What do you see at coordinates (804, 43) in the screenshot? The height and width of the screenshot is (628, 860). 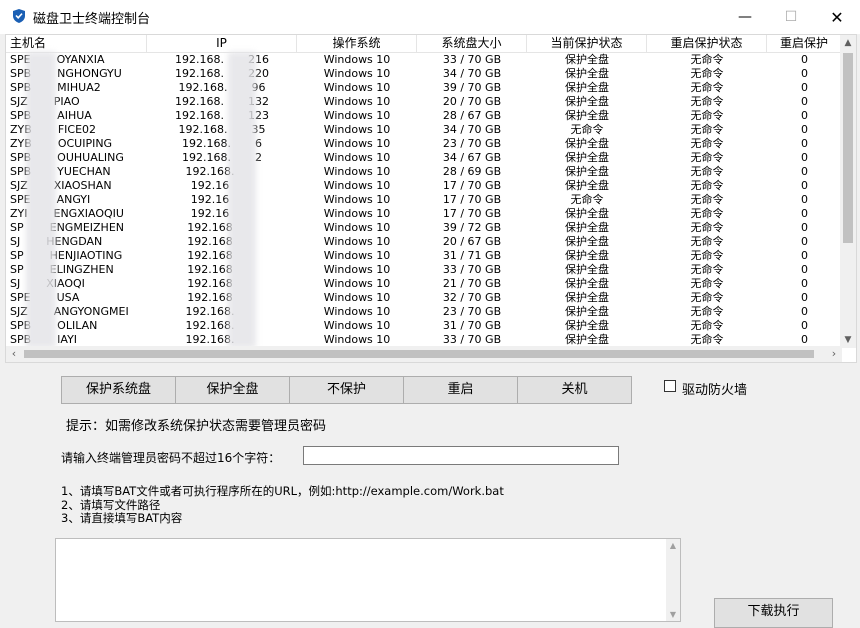 I see `column-header: 重启保护` at bounding box center [804, 43].